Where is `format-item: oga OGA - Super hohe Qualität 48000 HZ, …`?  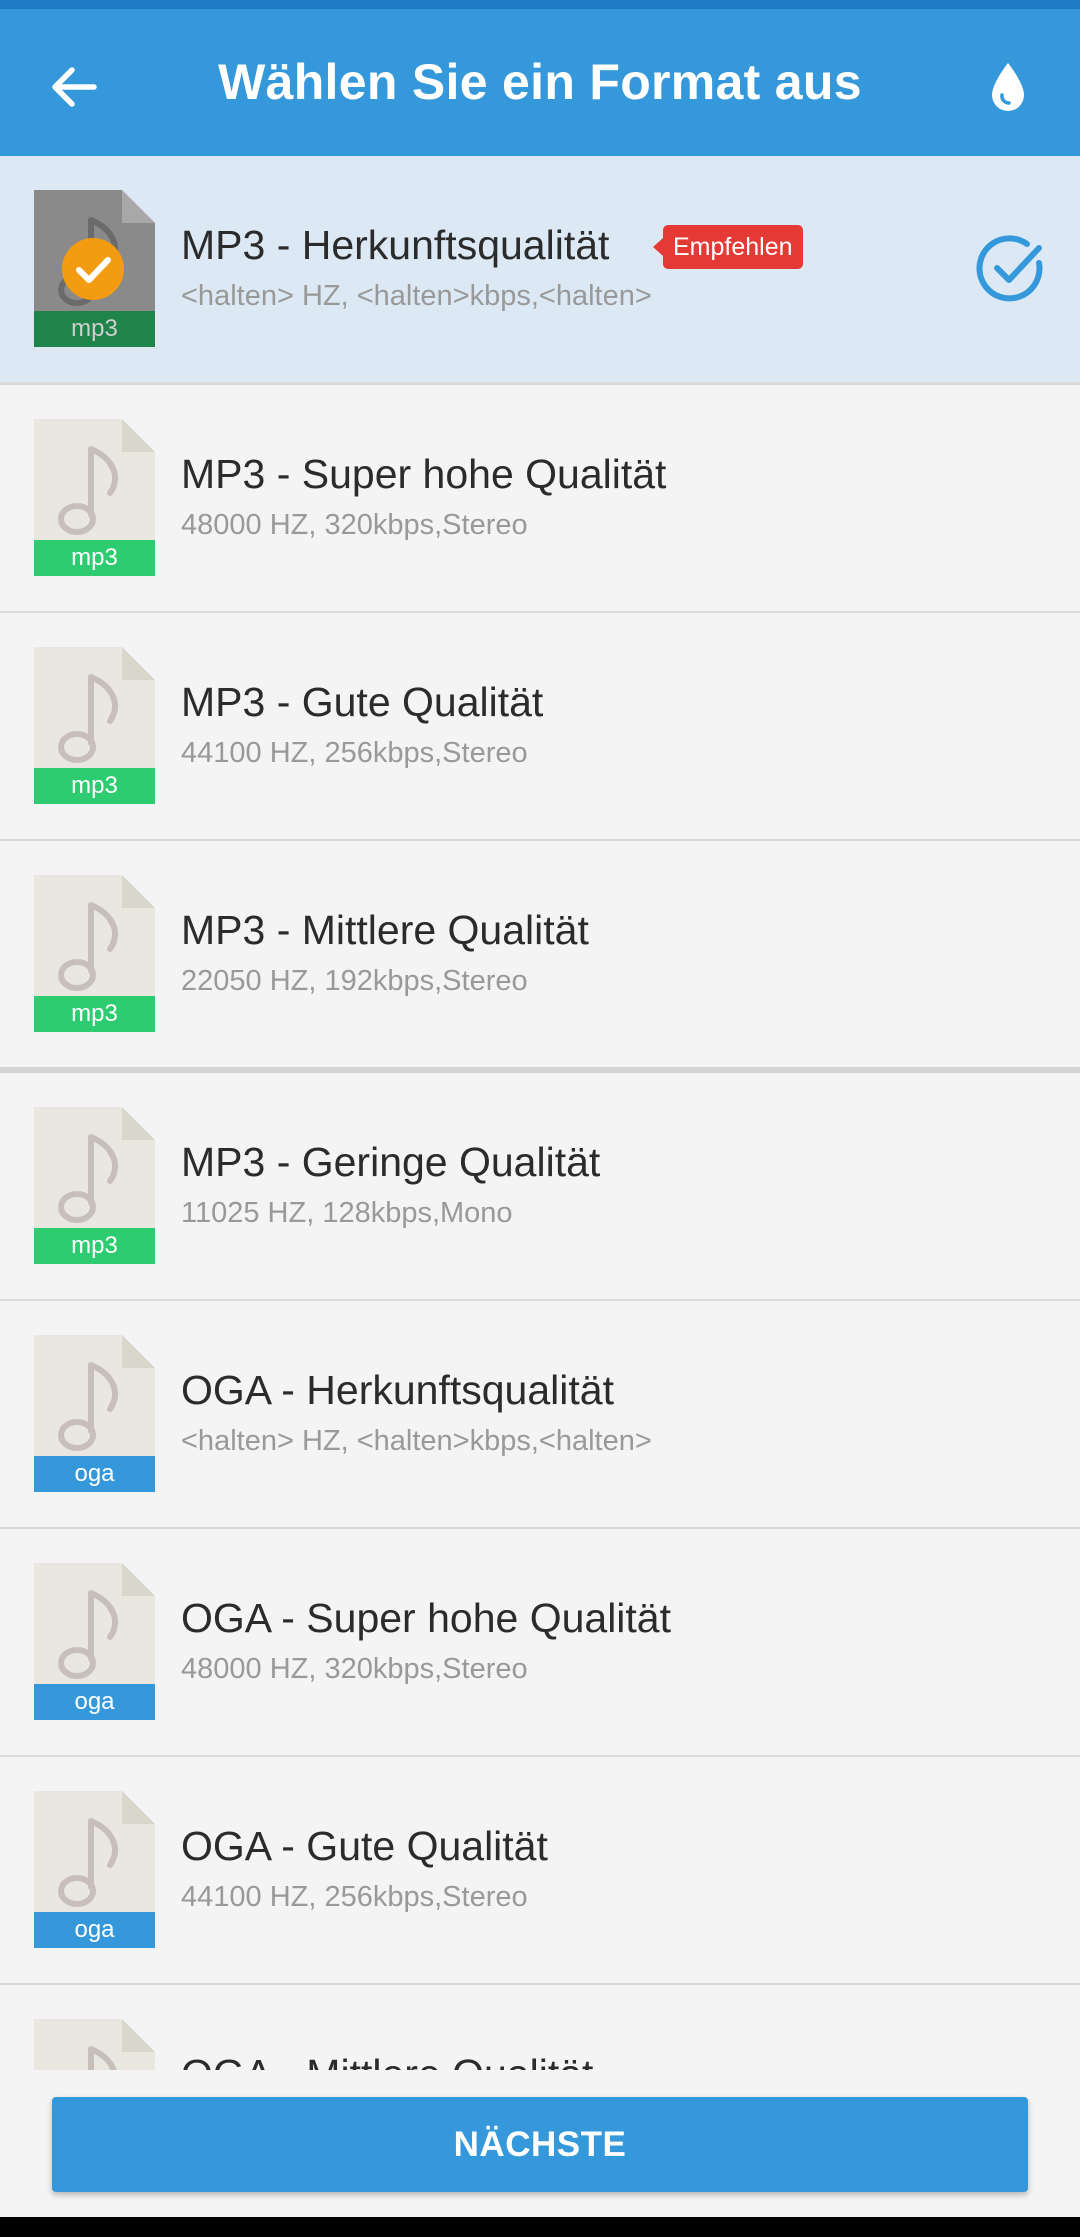
format-item: oga OGA - Super hohe Qualität 48000 HZ, … is located at coordinates (540, 1643).